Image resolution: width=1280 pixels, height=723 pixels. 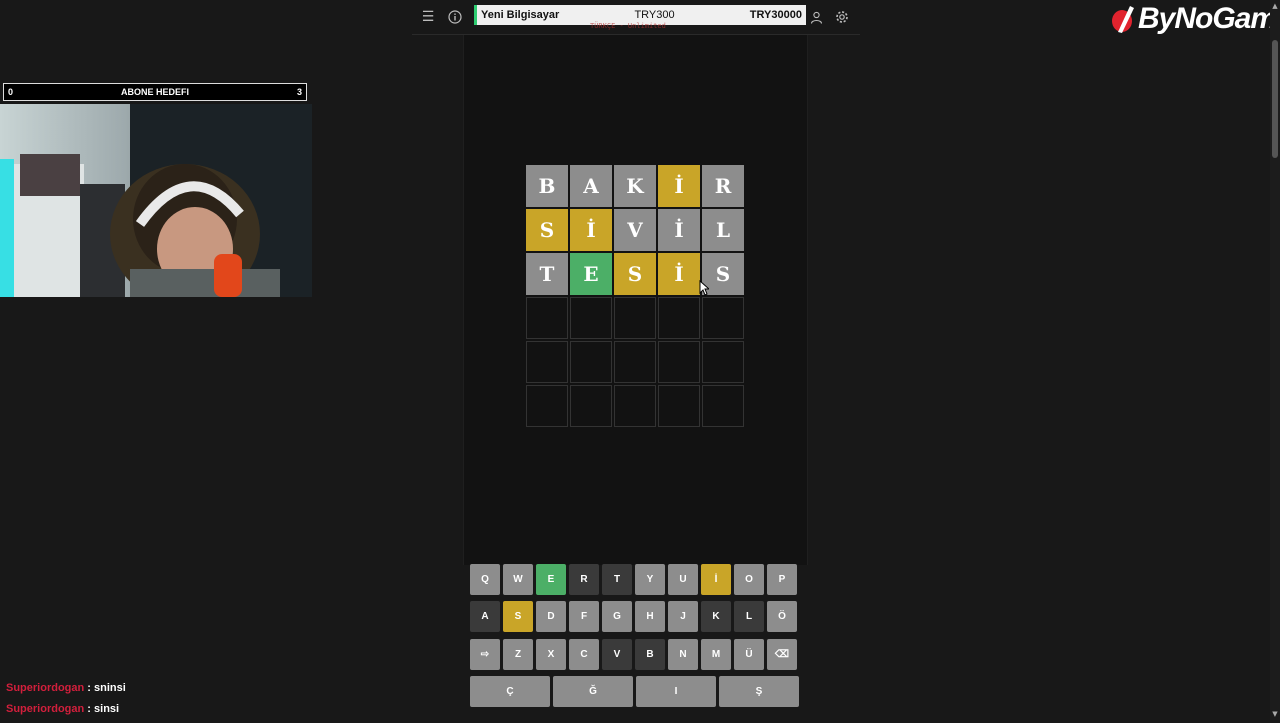 I want to click on key-x: X, so click(x=551, y=654).